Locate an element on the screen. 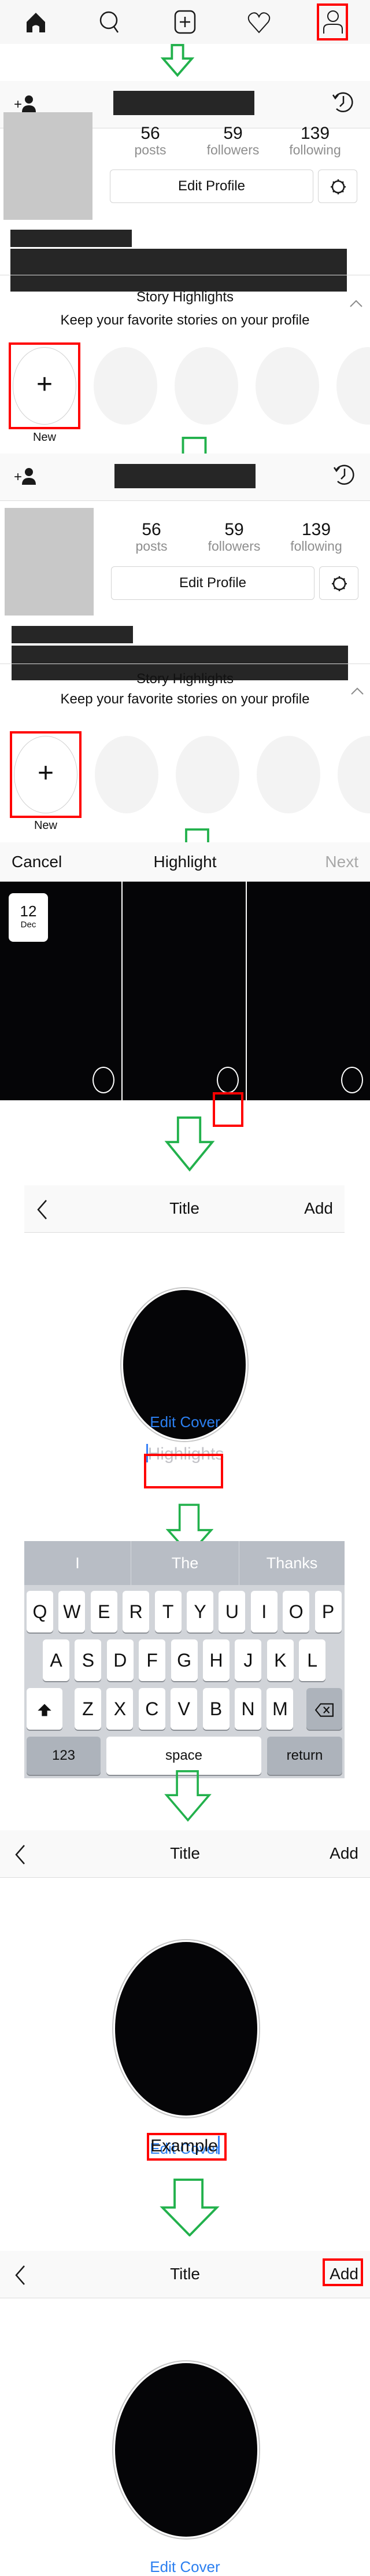 This screenshot has width=370, height=2576. activity-heart-icon is located at coordinates (259, 22).